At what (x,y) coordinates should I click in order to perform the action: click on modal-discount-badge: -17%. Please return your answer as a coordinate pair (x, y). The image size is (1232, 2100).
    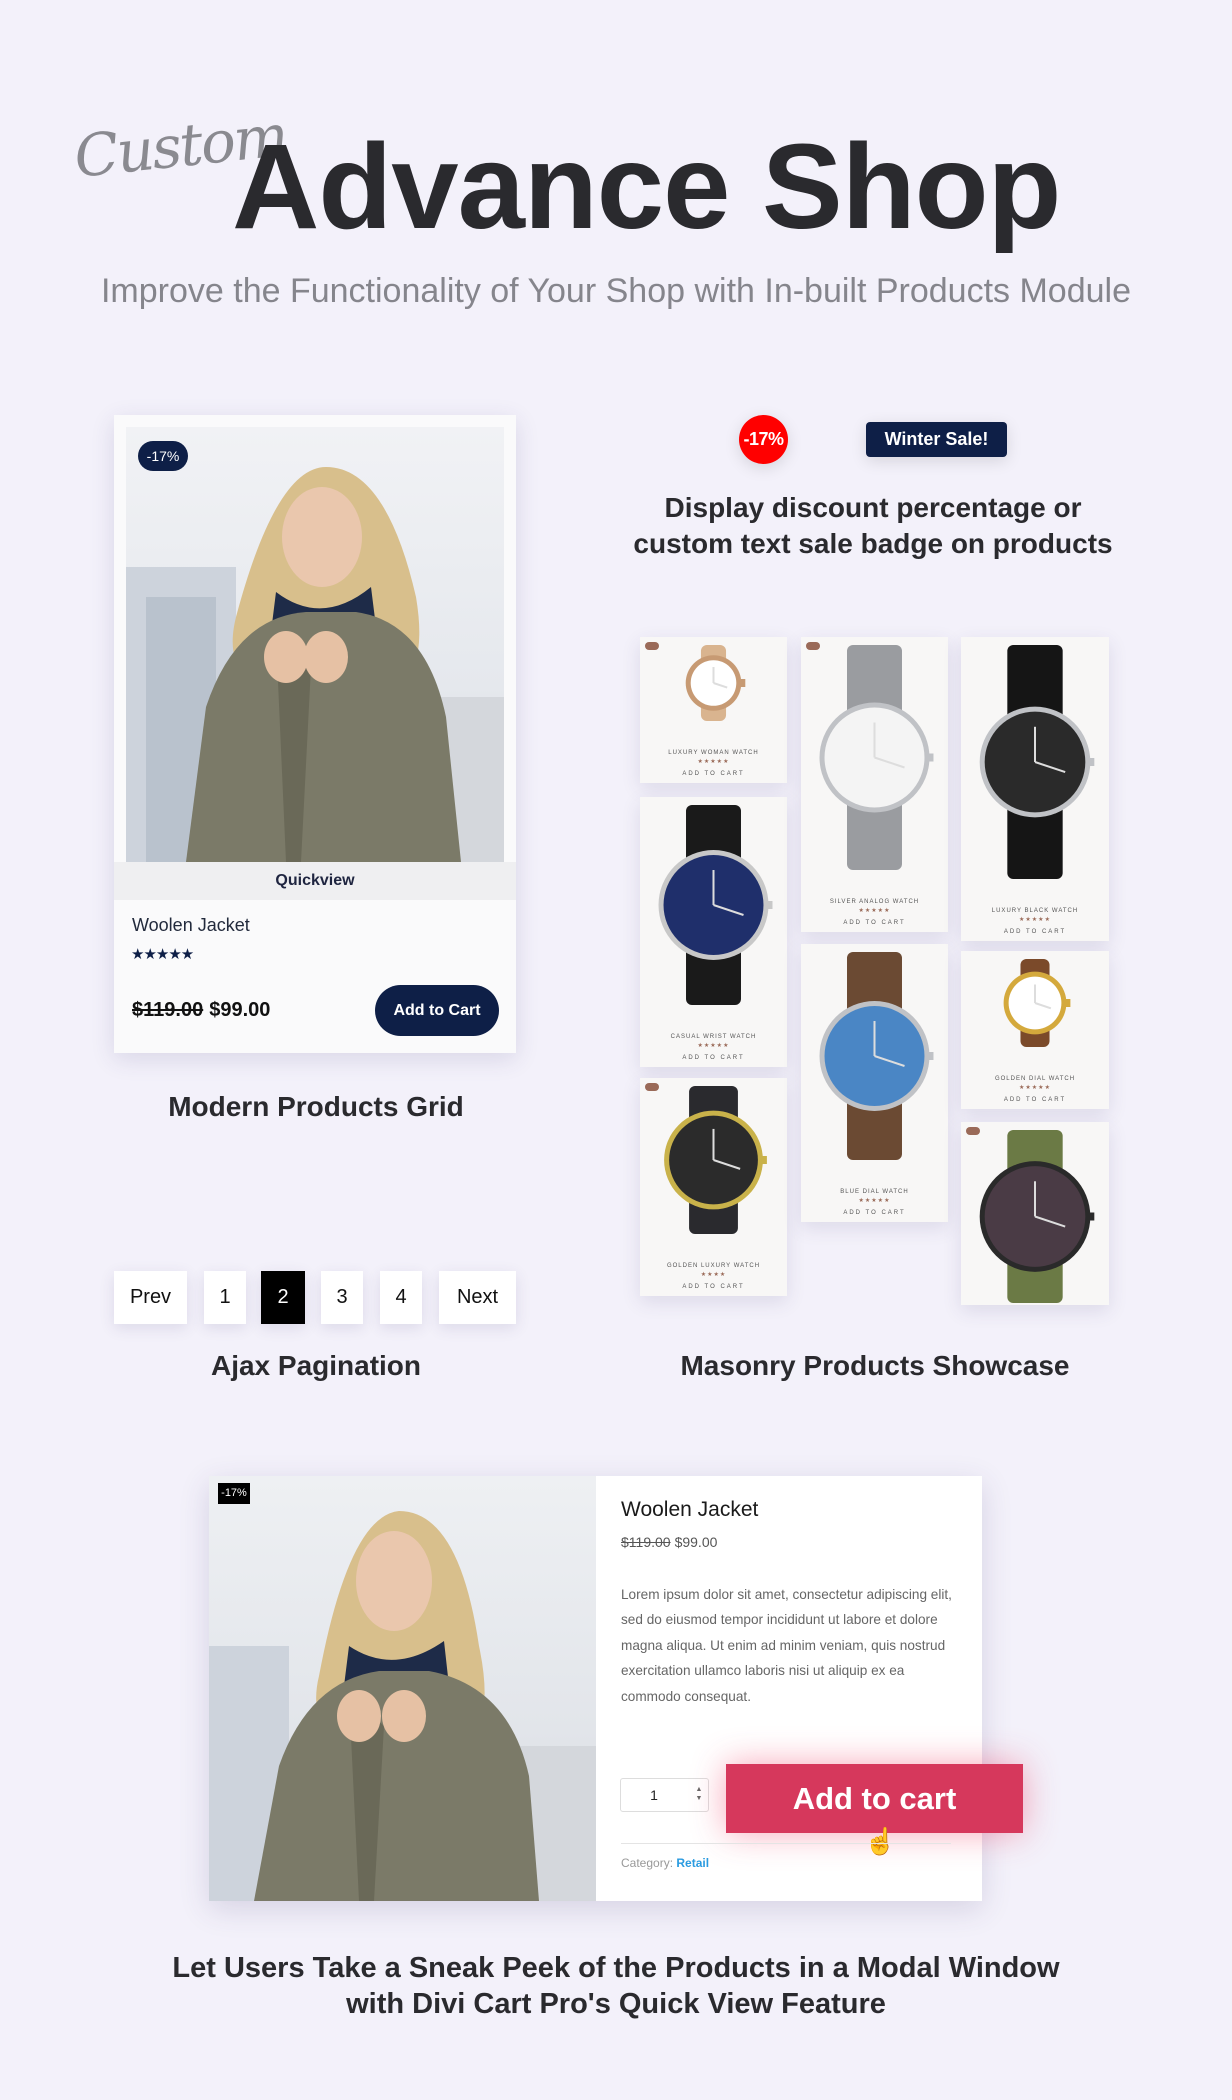
    Looking at the image, I should click on (234, 1493).